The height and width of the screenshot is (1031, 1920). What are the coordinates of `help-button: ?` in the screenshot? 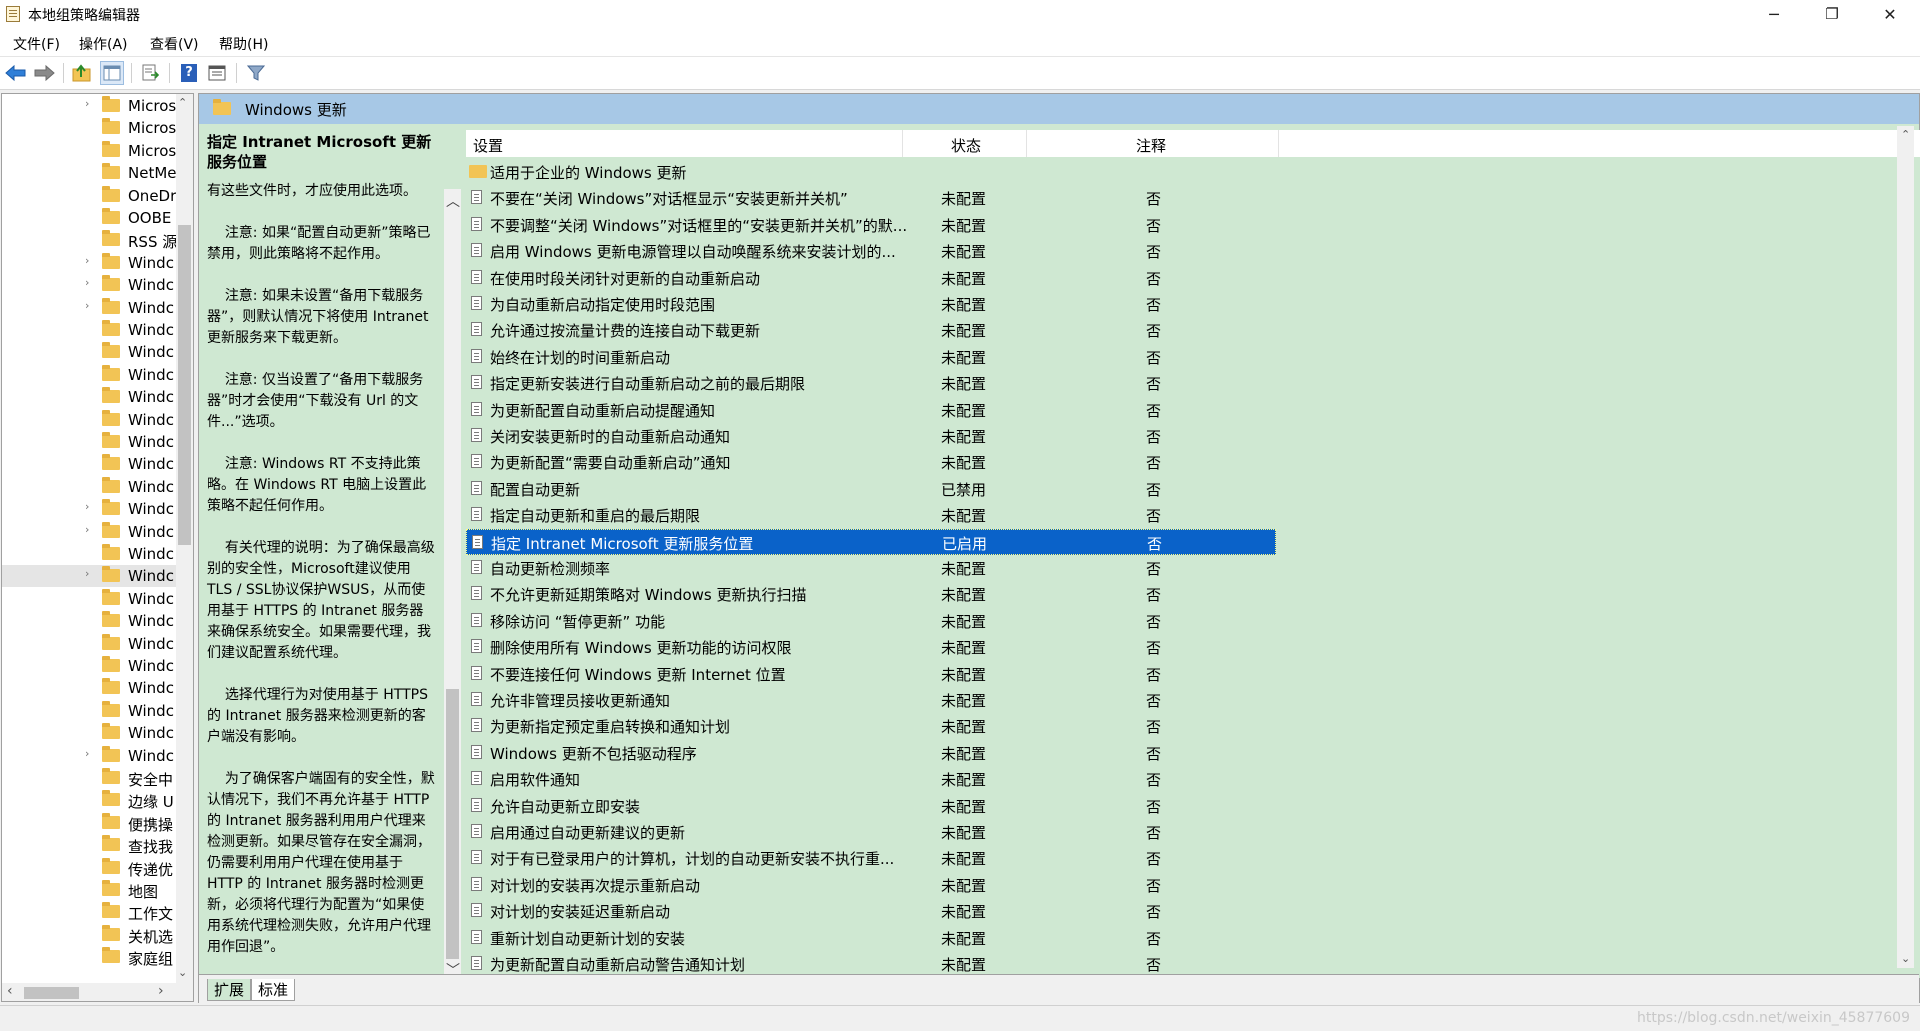 It's located at (189, 73).